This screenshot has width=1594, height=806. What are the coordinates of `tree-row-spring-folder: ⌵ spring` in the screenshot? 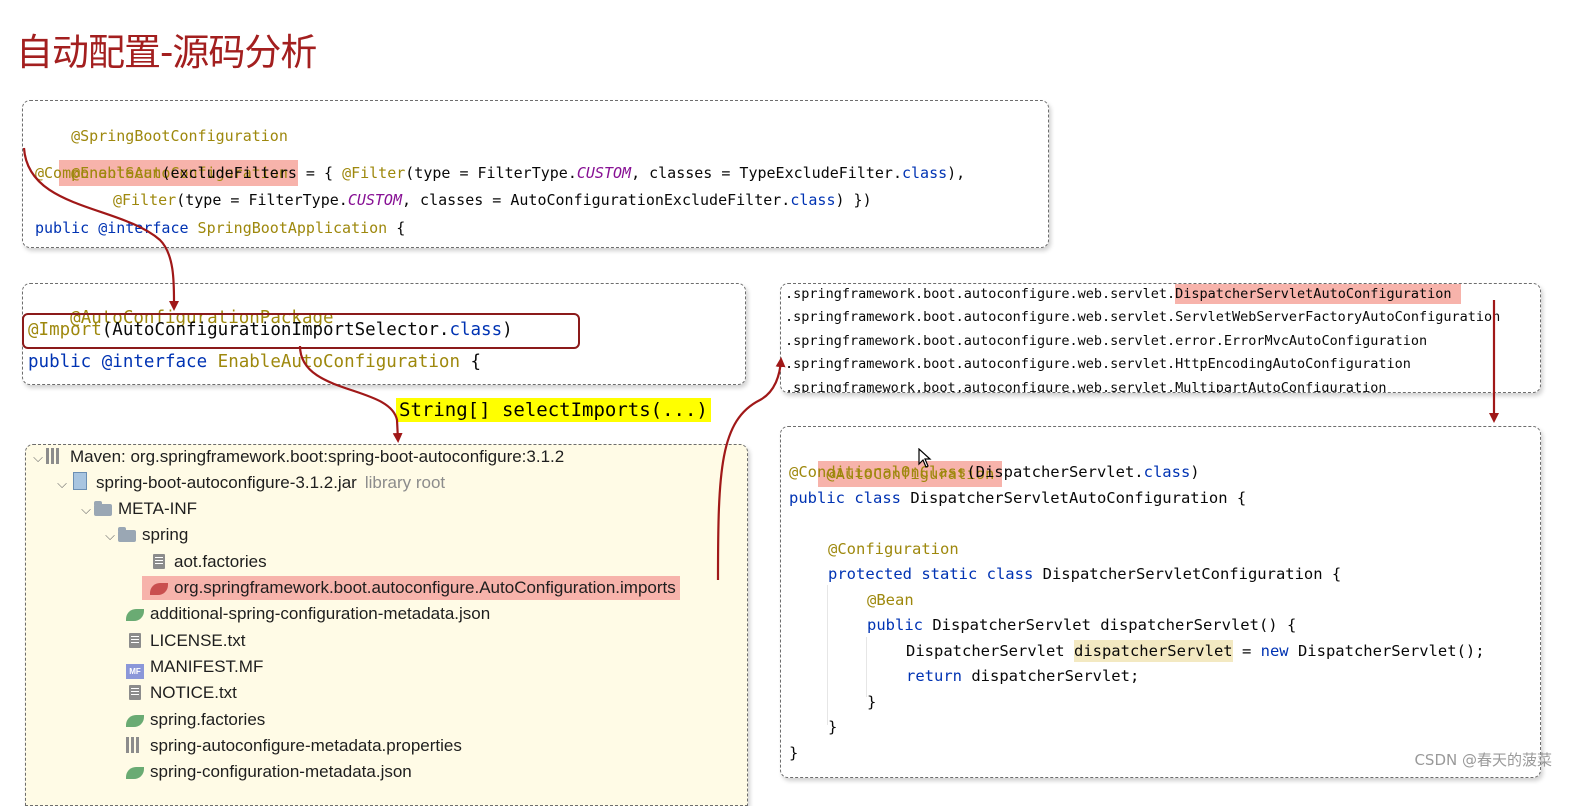 It's located at (145, 535).